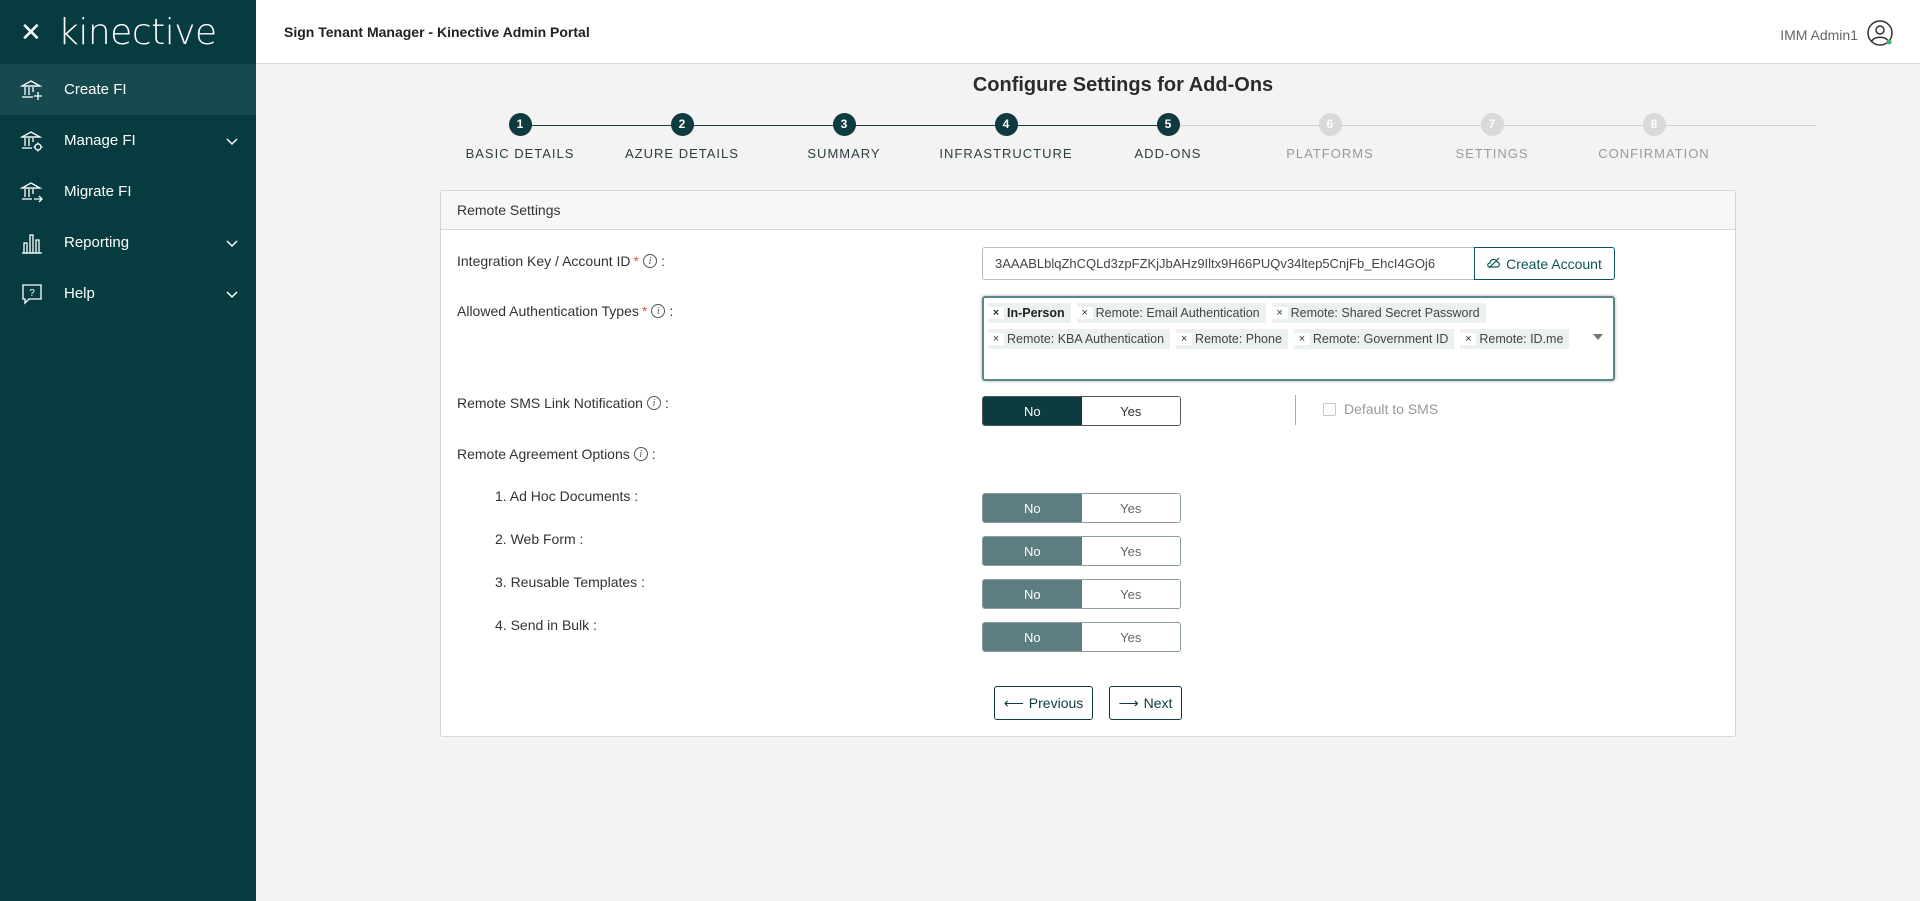 This screenshot has width=1920, height=901. Describe the element at coordinates (1238, 339) in the screenshot. I see `chip-label: Remote: Phone` at that location.